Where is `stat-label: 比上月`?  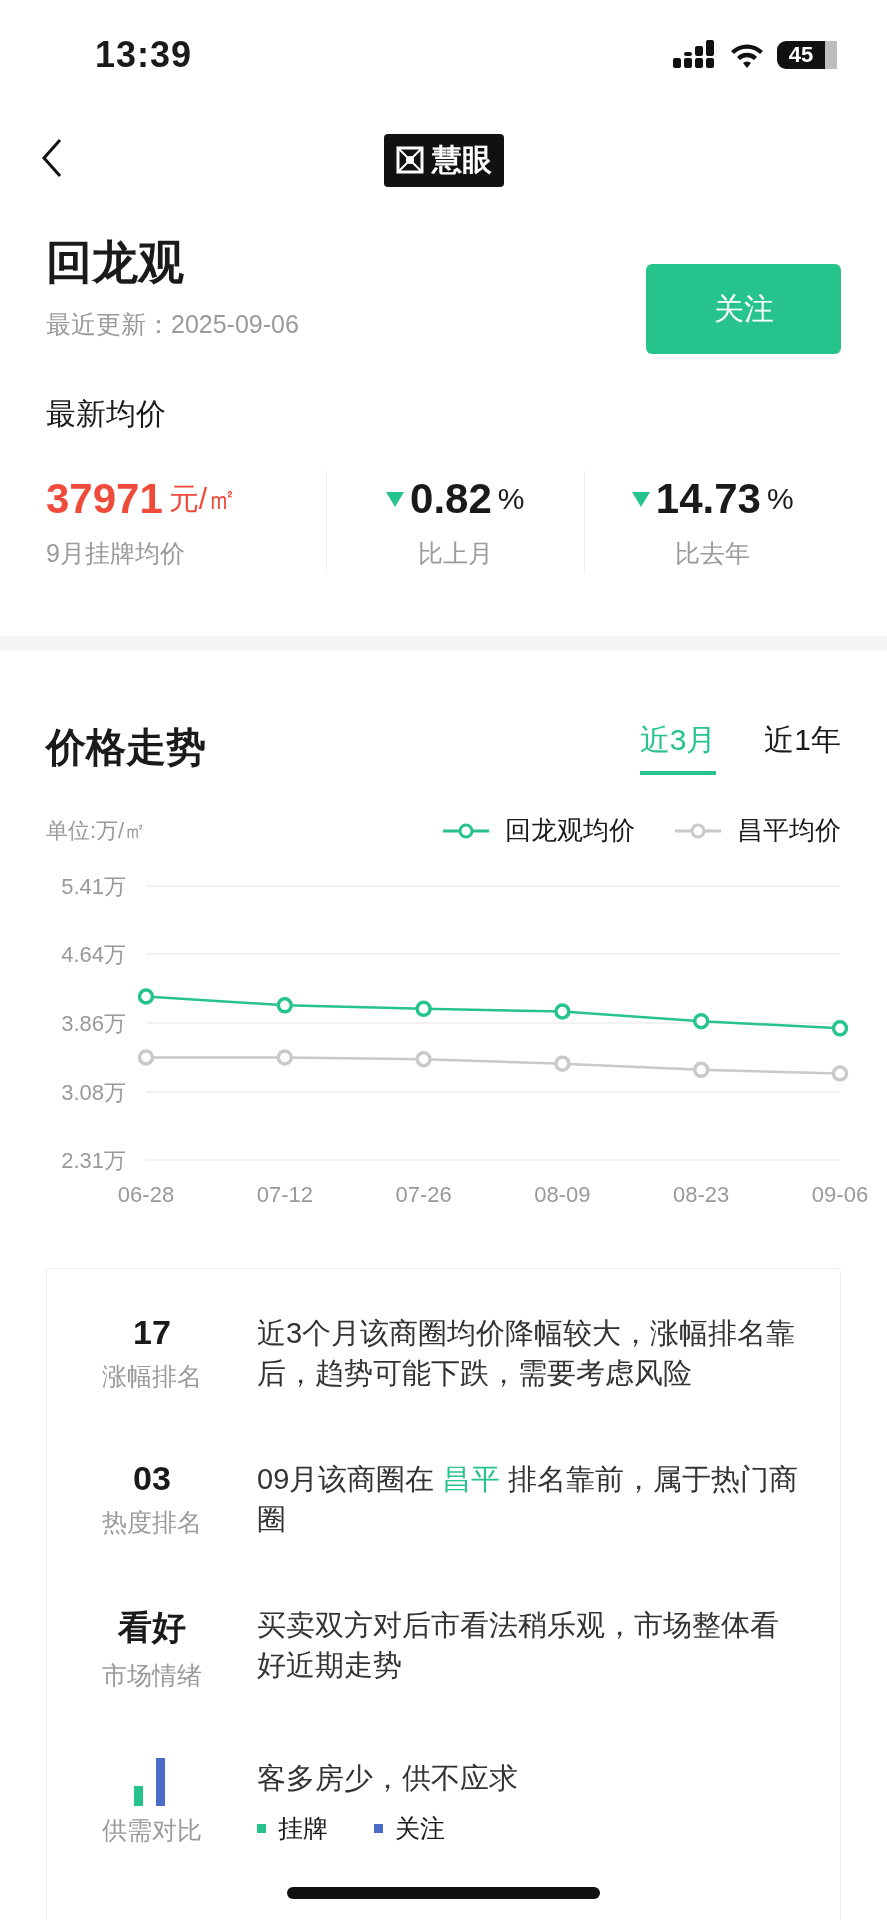 stat-label: 比上月 is located at coordinates (455, 553).